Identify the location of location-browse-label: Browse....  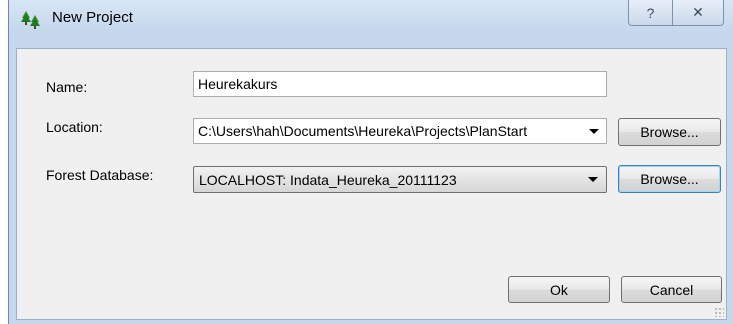
(669, 132).